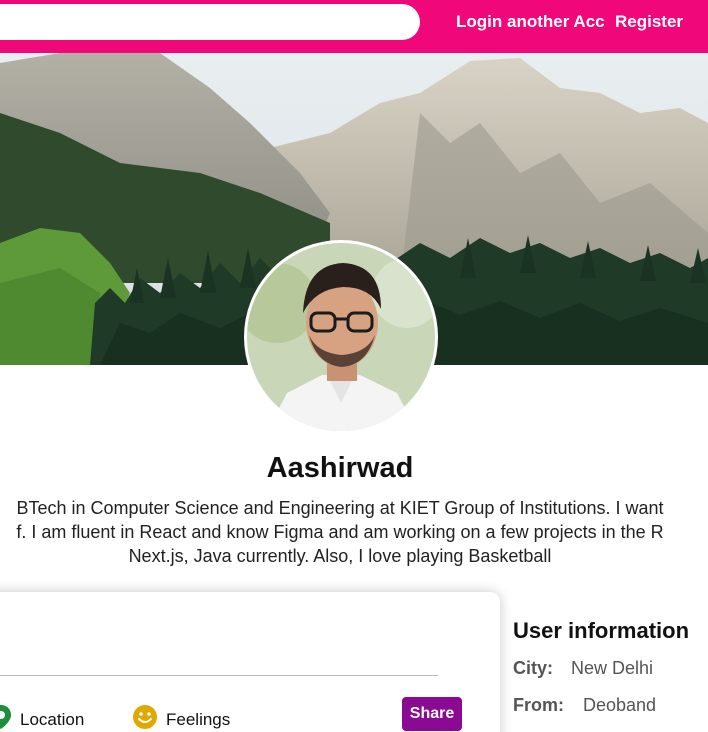 This screenshot has width=708, height=732. What do you see at coordinates (612, 668) in the screenshot?
I see `city-value: New Delhi` at bounding box center [612, 668].